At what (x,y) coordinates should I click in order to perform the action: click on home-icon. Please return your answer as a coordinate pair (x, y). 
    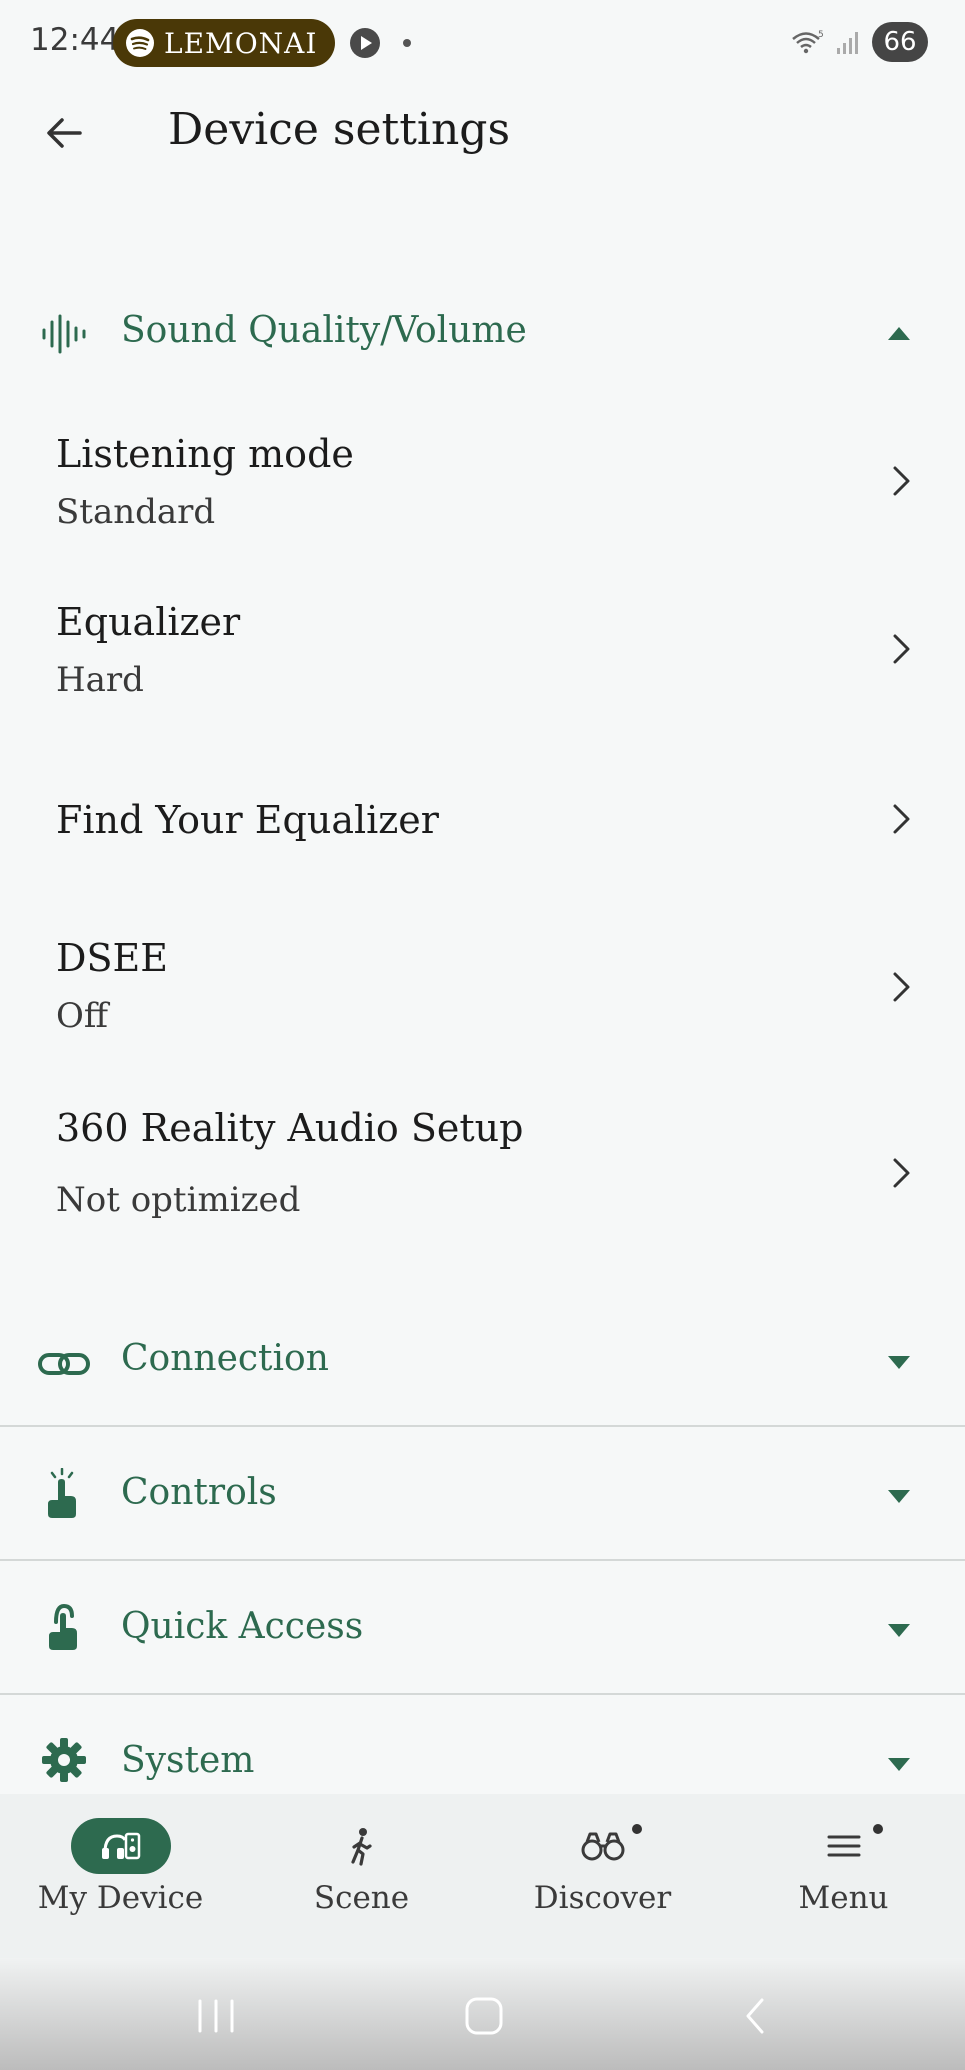
    Looking at the image, I should click on (484, 2016).